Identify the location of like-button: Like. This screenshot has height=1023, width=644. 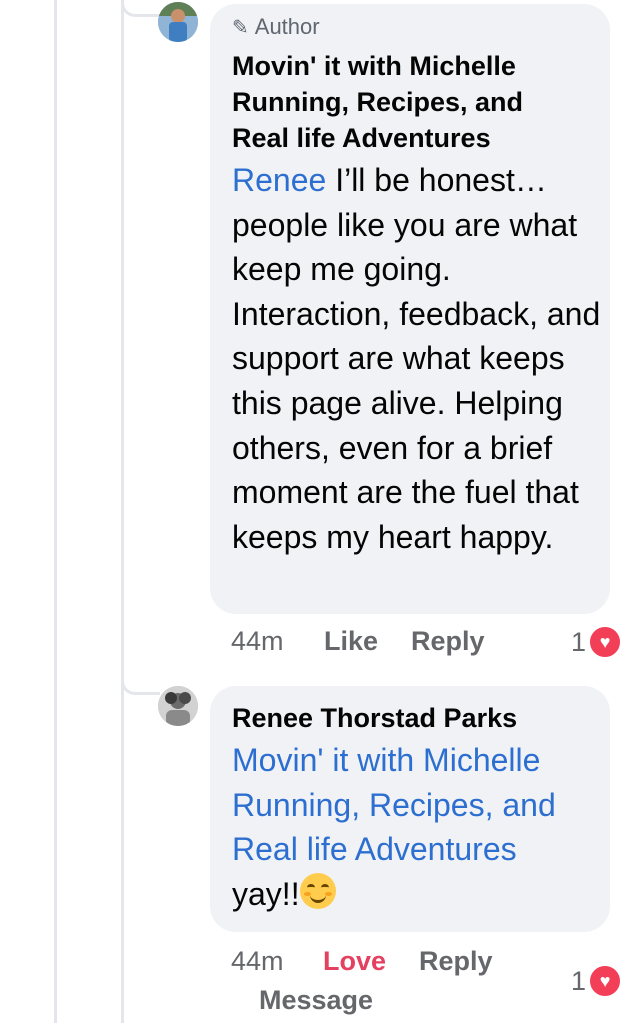
(351, 641).